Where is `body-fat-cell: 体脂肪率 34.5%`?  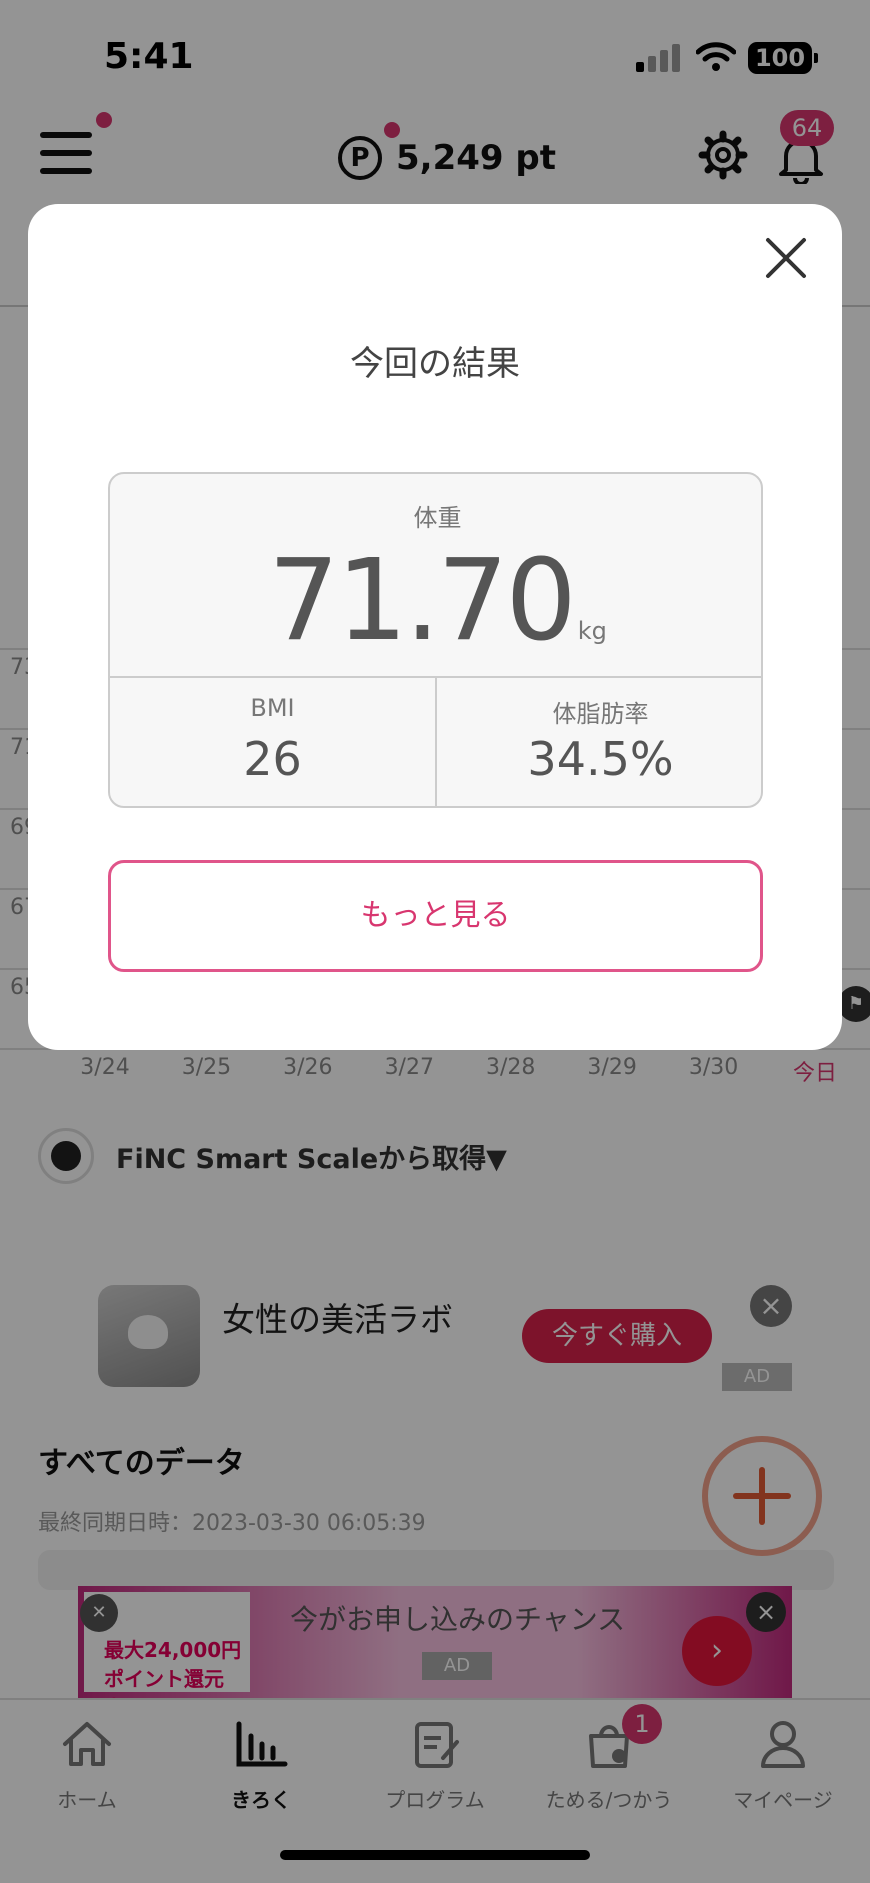 body-fat-cell: 体脂肪率 34.5% is located at coordinates (599, 742).